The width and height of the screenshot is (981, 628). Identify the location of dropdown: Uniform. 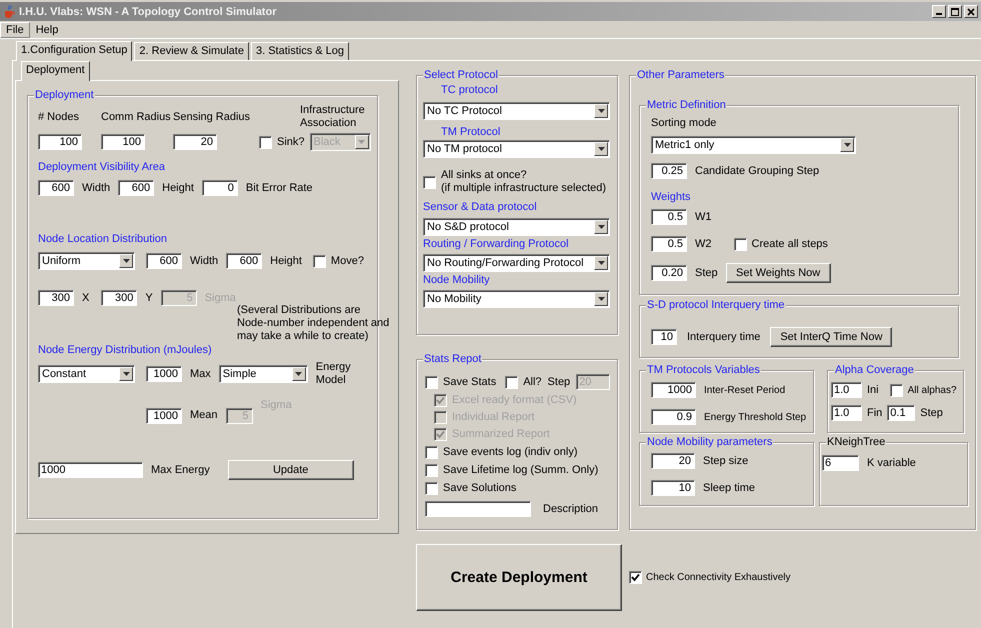
(86, 261).